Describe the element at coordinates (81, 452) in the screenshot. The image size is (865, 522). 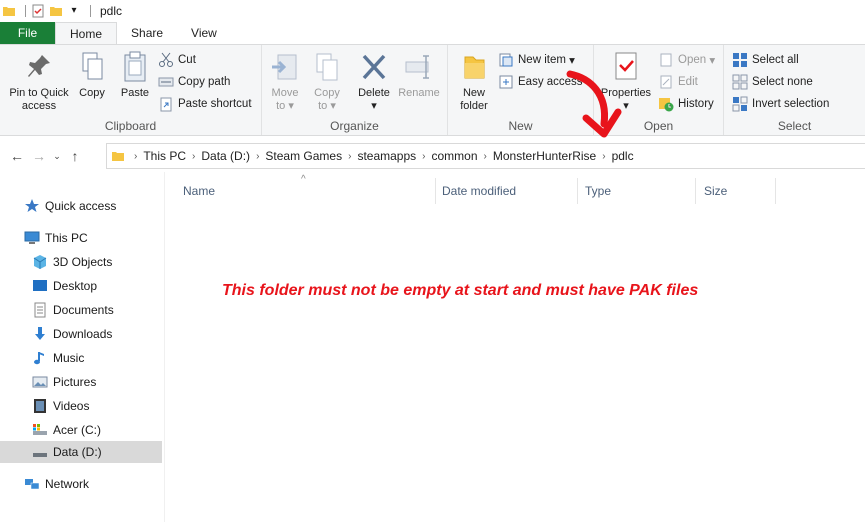
I see `sidebar-item-data-d: Data (D:)` at that location.